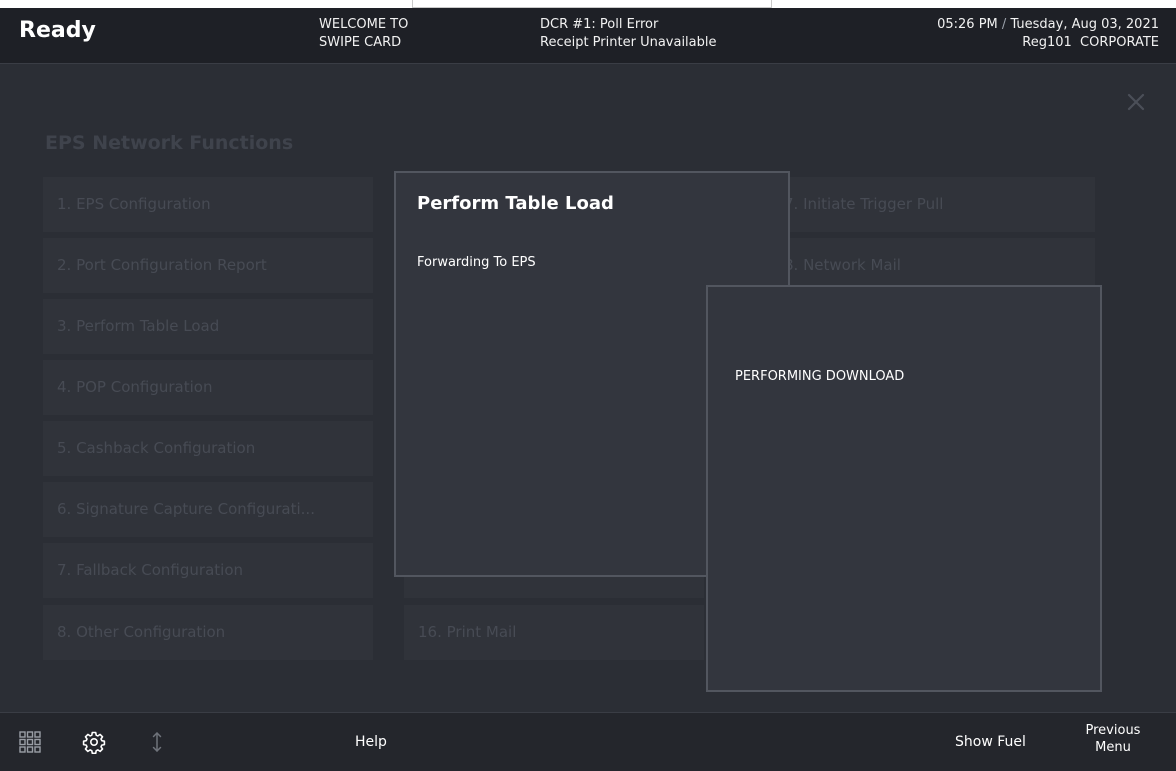 This screenshot has width=1176, height=771. What do you see at coordinates (371, 742) in the screenshot?
I see `help-button: Help` at bounding box center [371, 742].